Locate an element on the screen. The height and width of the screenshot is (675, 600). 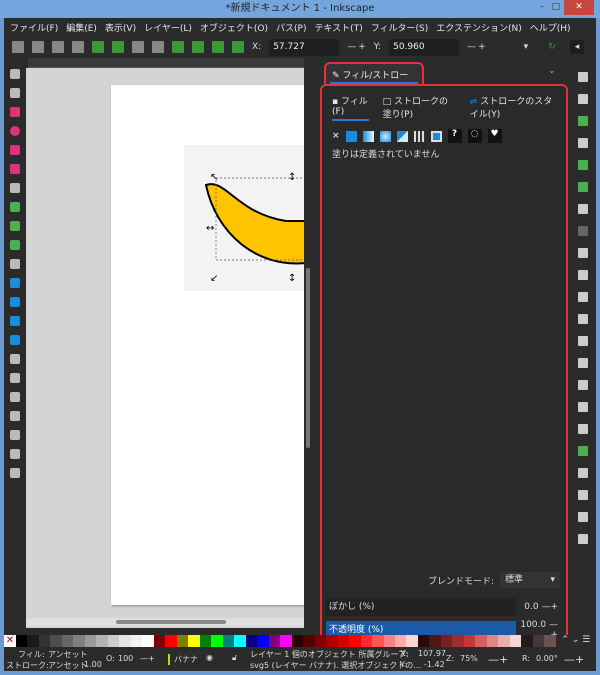
raise-icon is located at coordinates (198, 47).